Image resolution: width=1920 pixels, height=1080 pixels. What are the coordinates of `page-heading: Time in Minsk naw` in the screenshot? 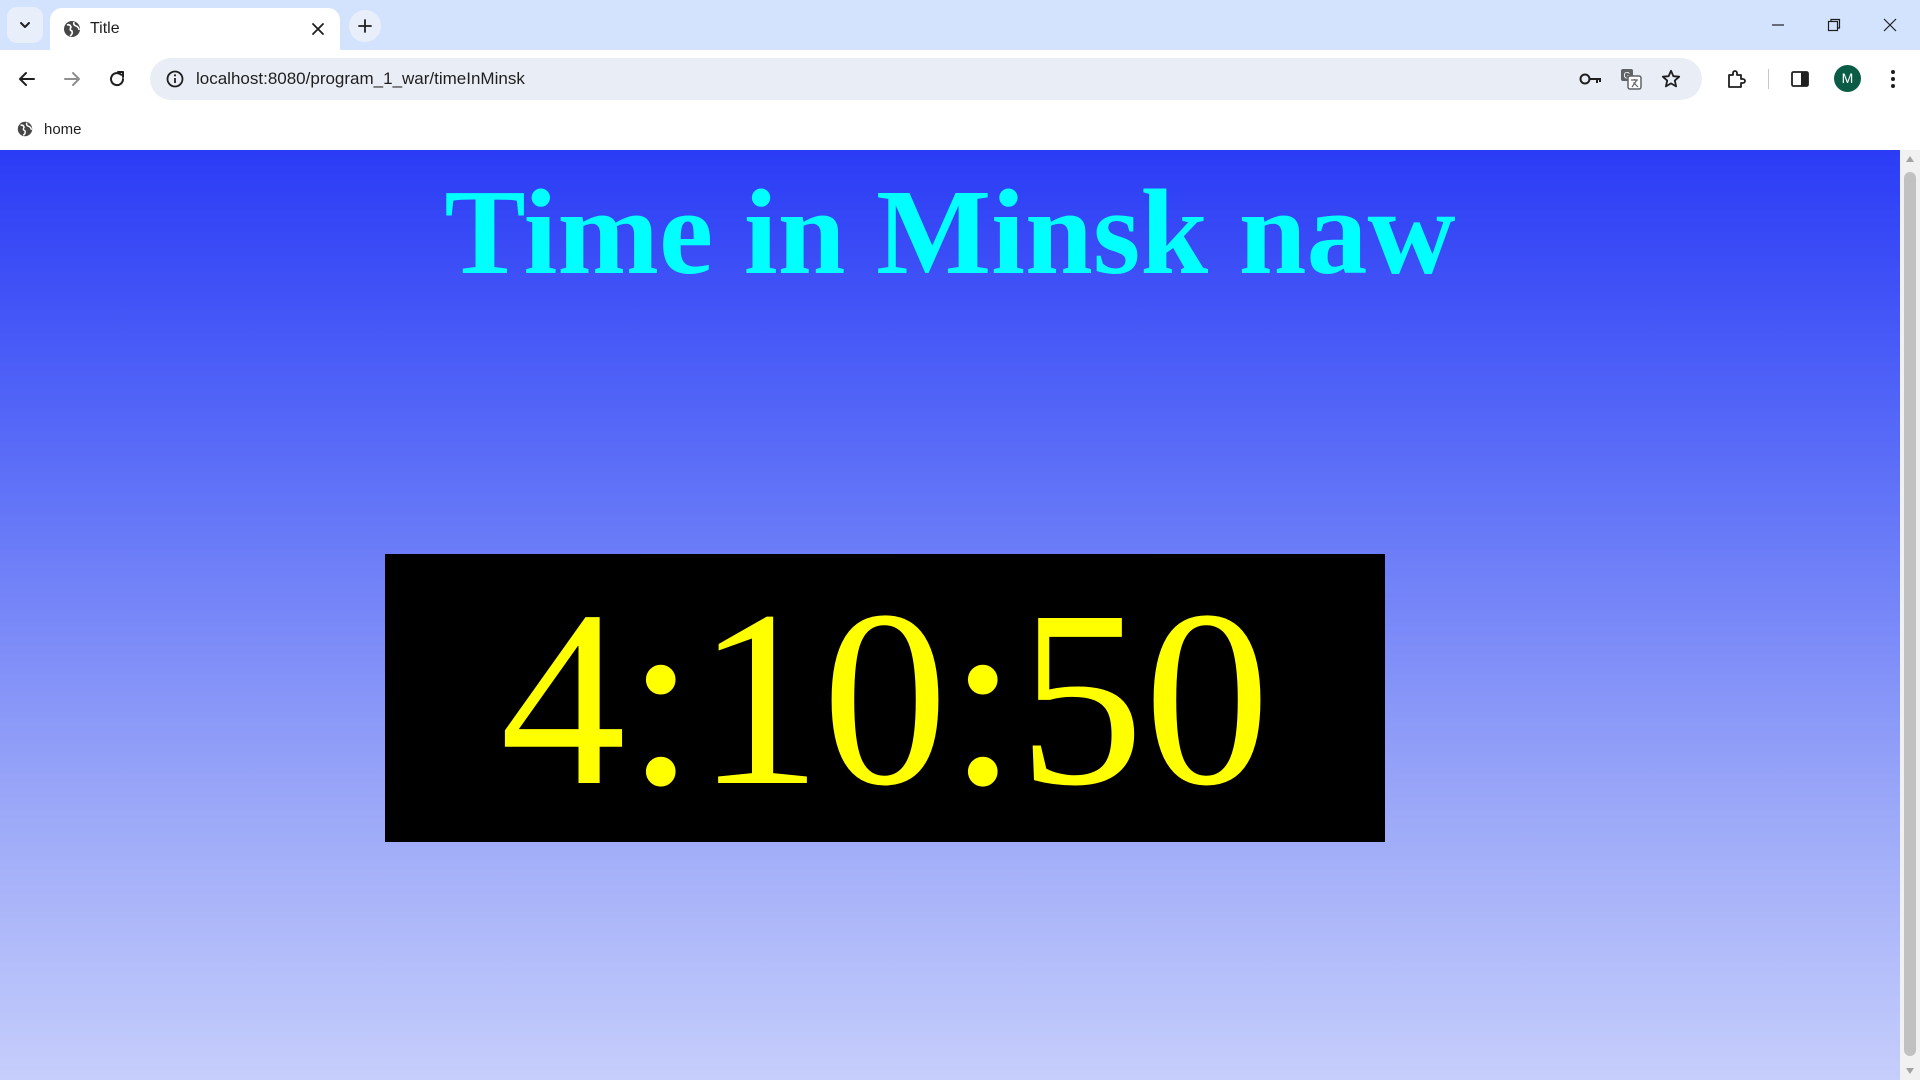 It's located at (950, 232).